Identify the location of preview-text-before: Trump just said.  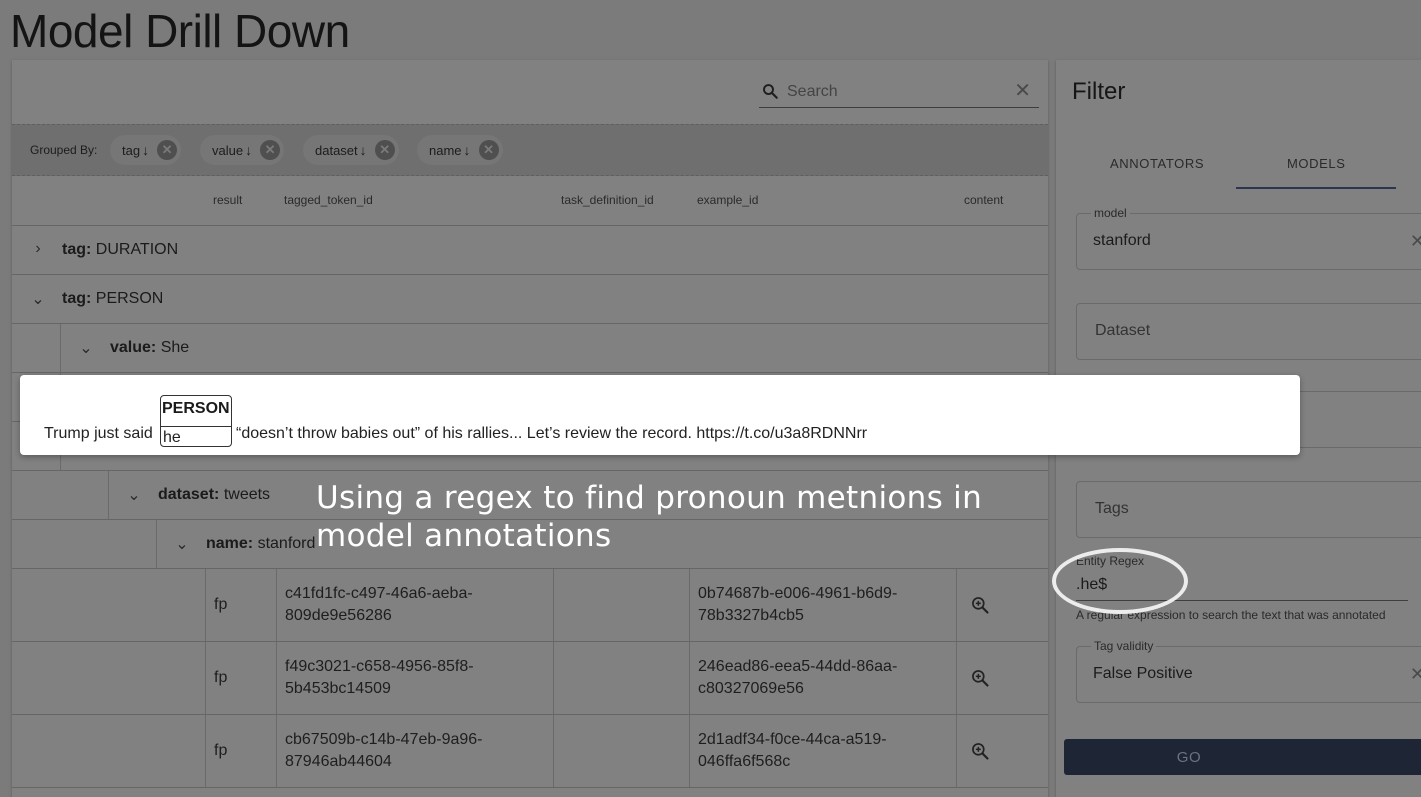
(98, 433).